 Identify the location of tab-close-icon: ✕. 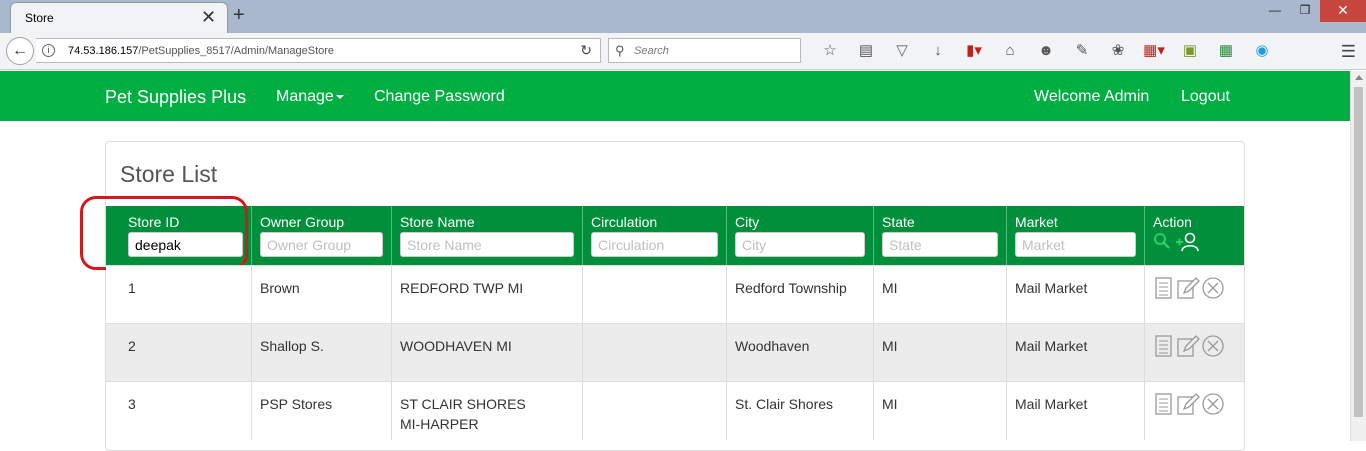
(208, 17).